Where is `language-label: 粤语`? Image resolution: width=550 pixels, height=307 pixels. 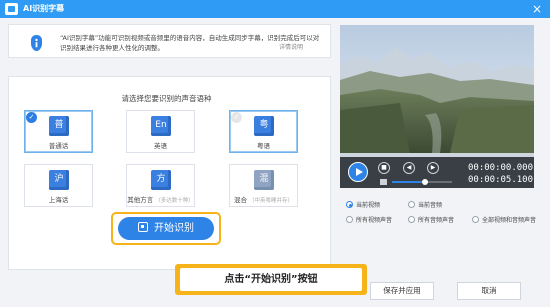
language-label: 粤语 is located at coordinates (263, 146).